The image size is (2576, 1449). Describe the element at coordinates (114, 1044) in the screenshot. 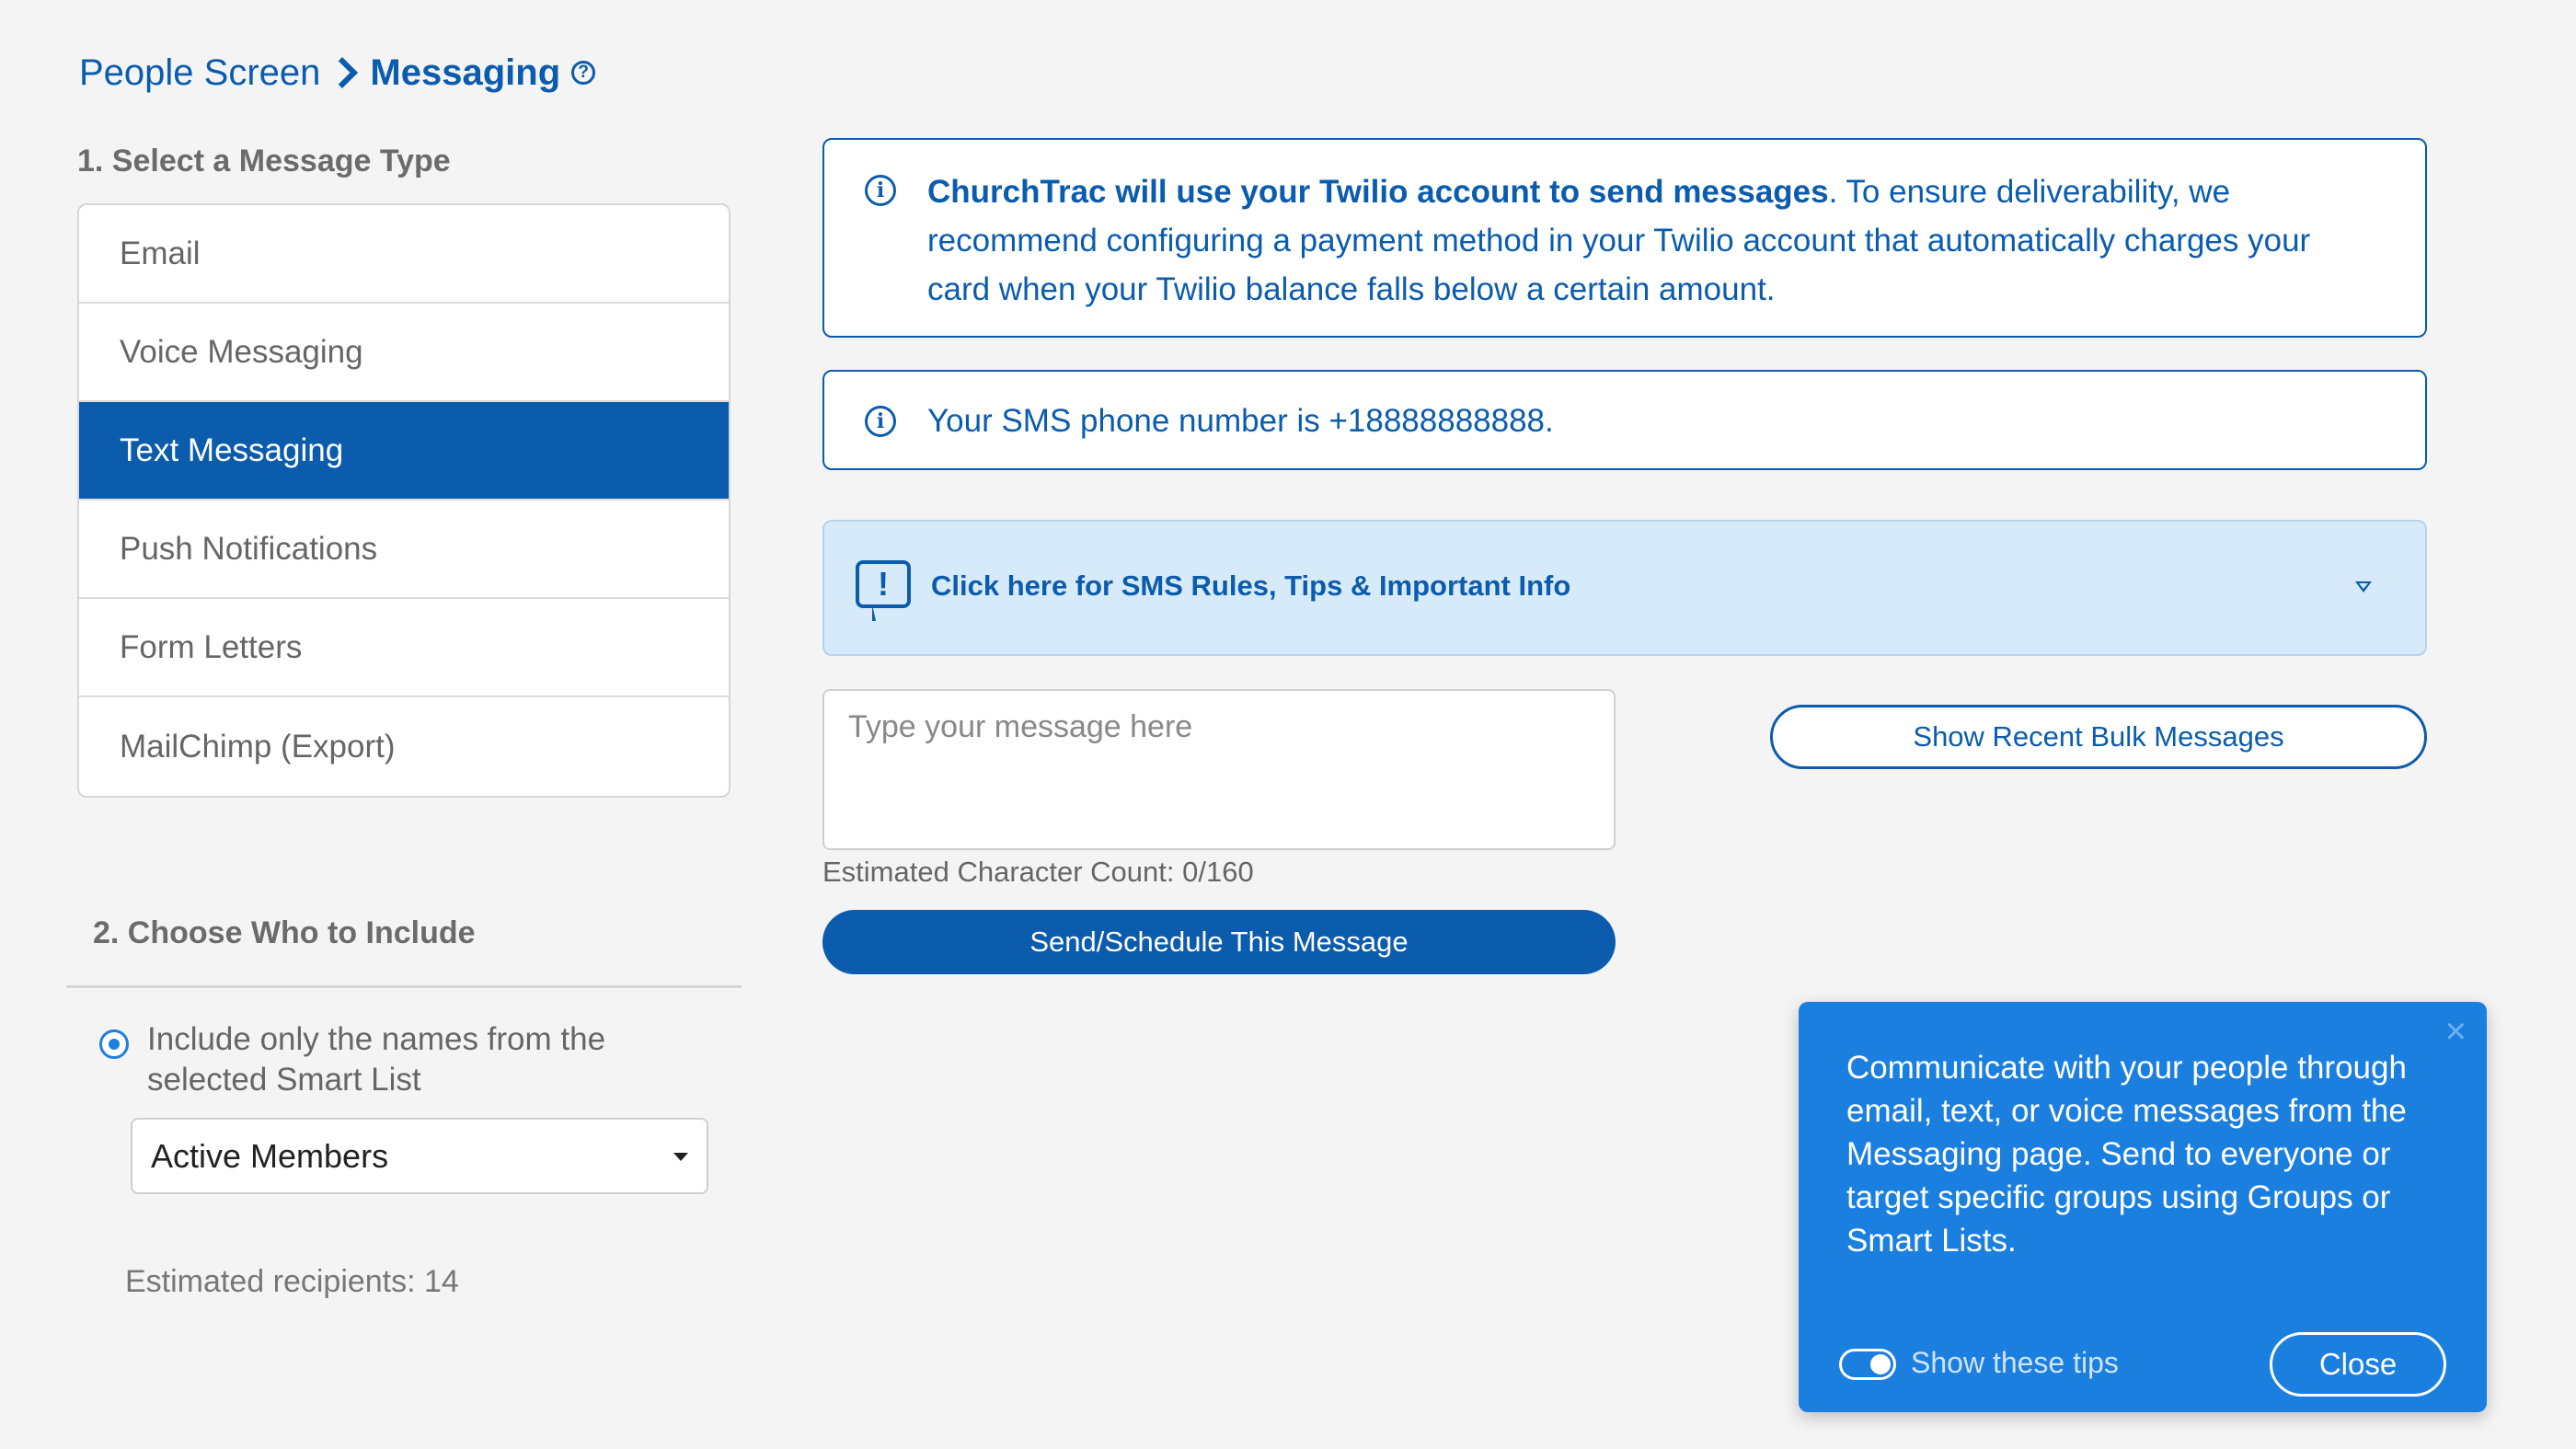

I see `smart-list-radio` at that location.